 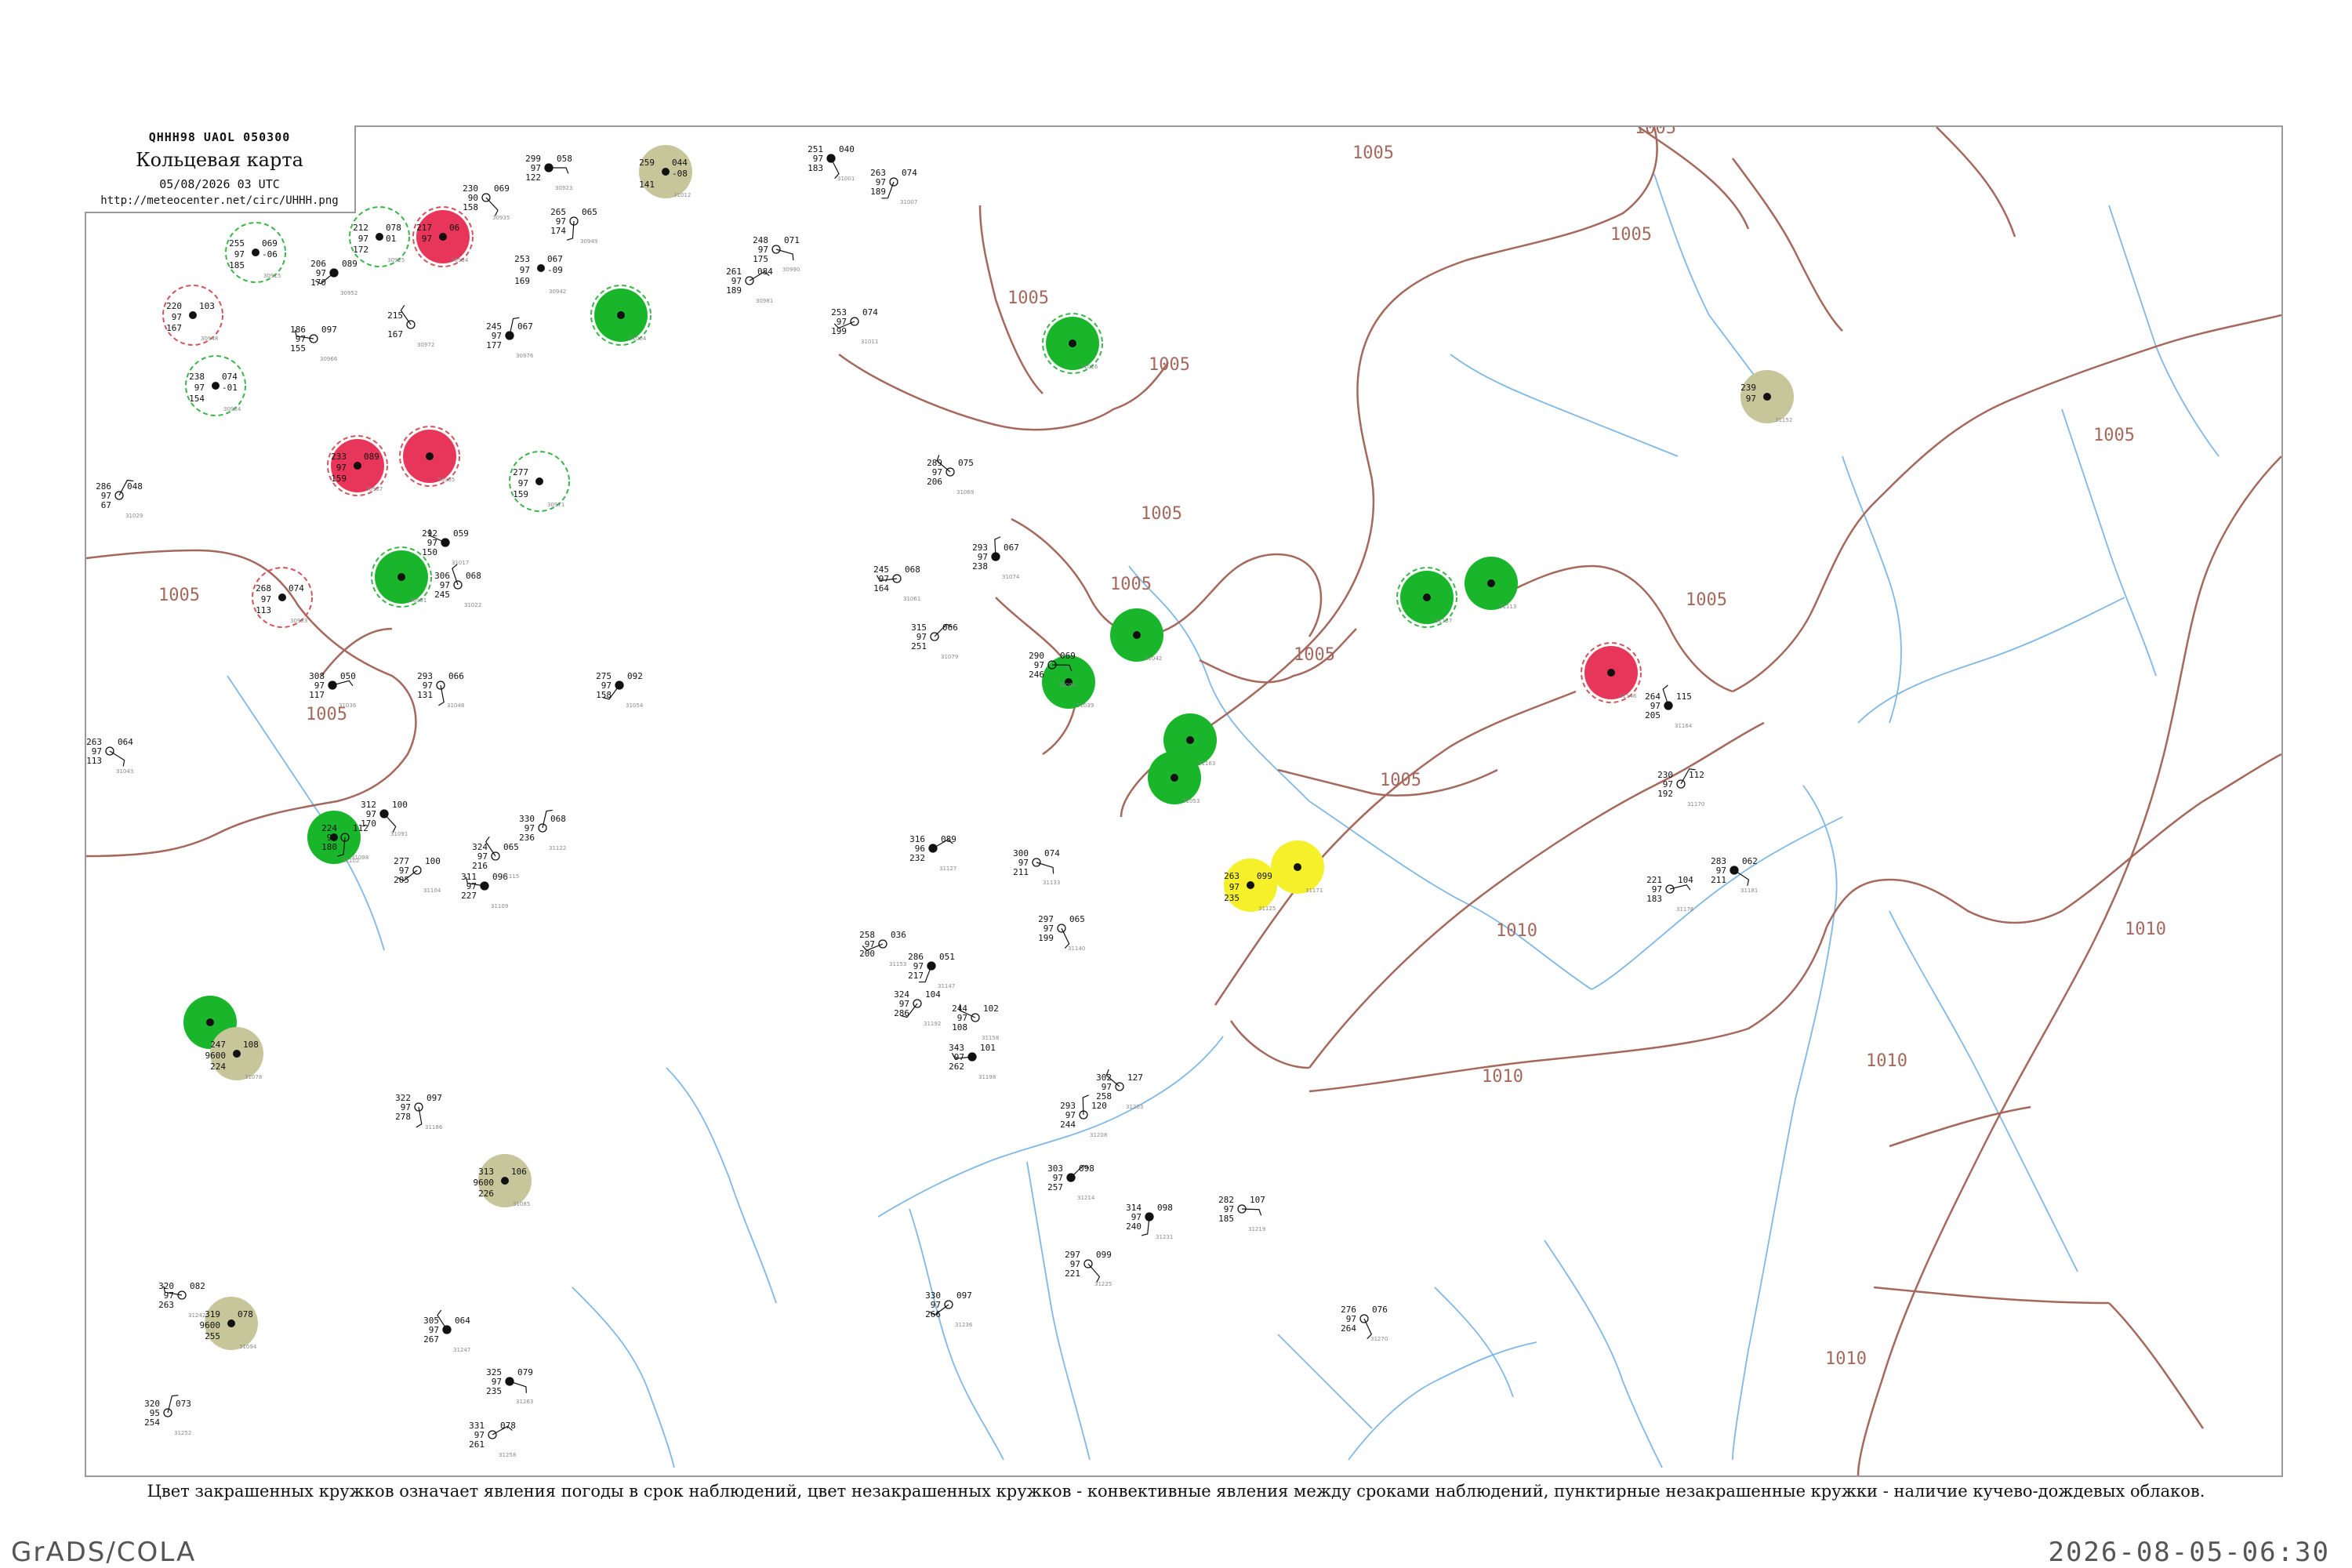 I want to click on station-plot: 2979719906531140, so click(x=1061, y=933).